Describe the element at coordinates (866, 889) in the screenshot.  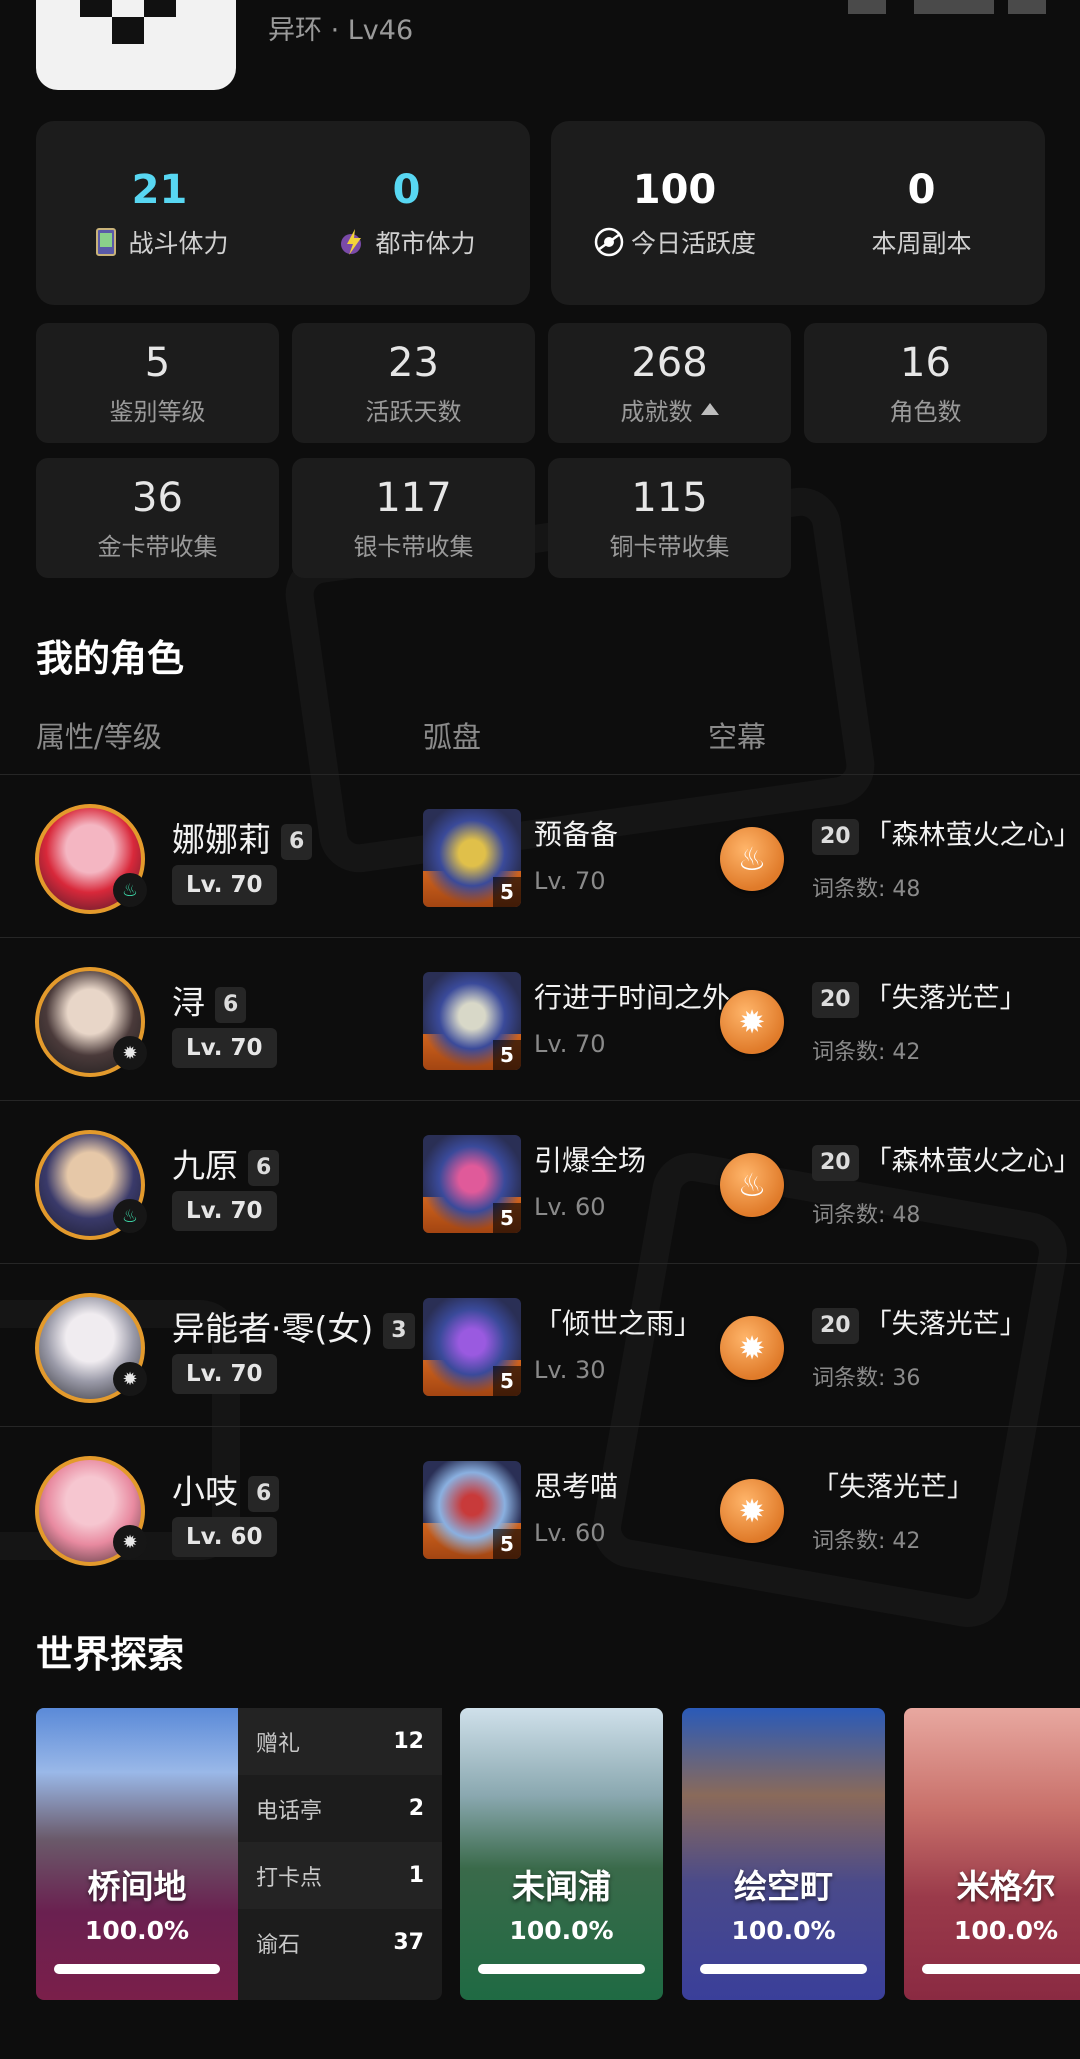
I see `sky-entries: 词条数: 48` at that location.